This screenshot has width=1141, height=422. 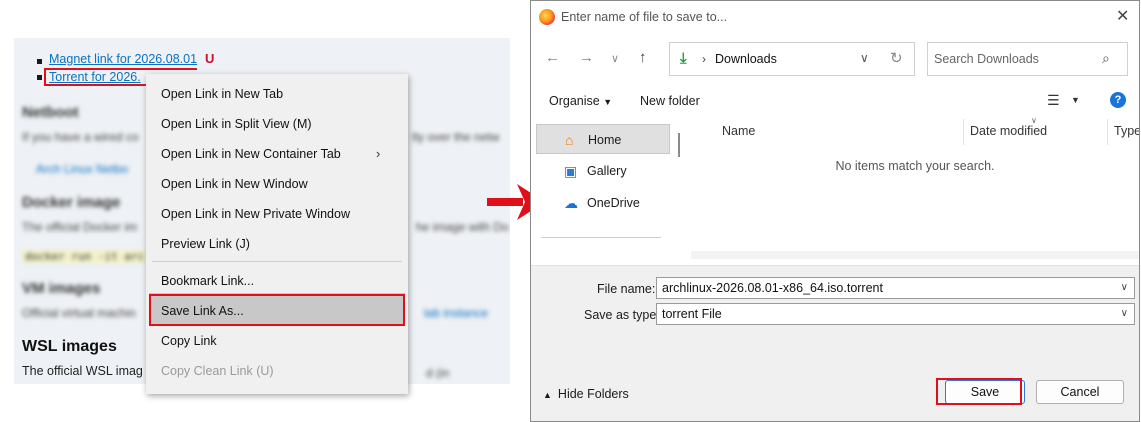 What do you see at coordinates (979, 391) in the screenshot?
I see `annotation-save-button` at bounding box center [979, 391].